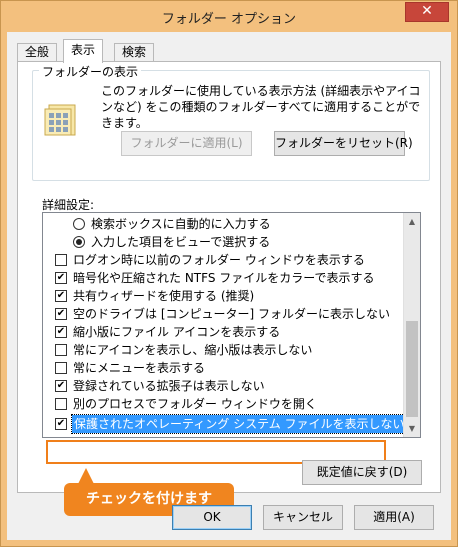 This screenshot has height=547, width=458. I want to click on list-item-label: 暗号化や圧縮された NTFS ファイルをカラーで表示する, so click(224, 278).